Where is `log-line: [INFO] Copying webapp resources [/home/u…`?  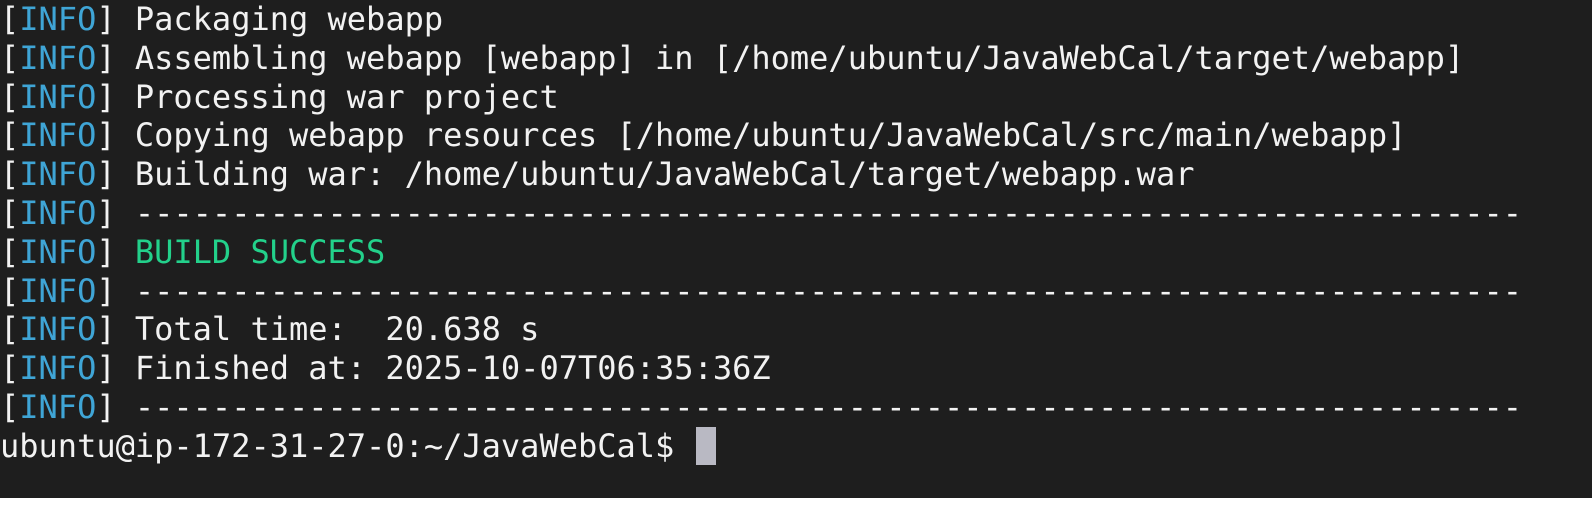 log-line: [INFO] Copying webapp resources [/home/u… is located at coordinates (703, 135).